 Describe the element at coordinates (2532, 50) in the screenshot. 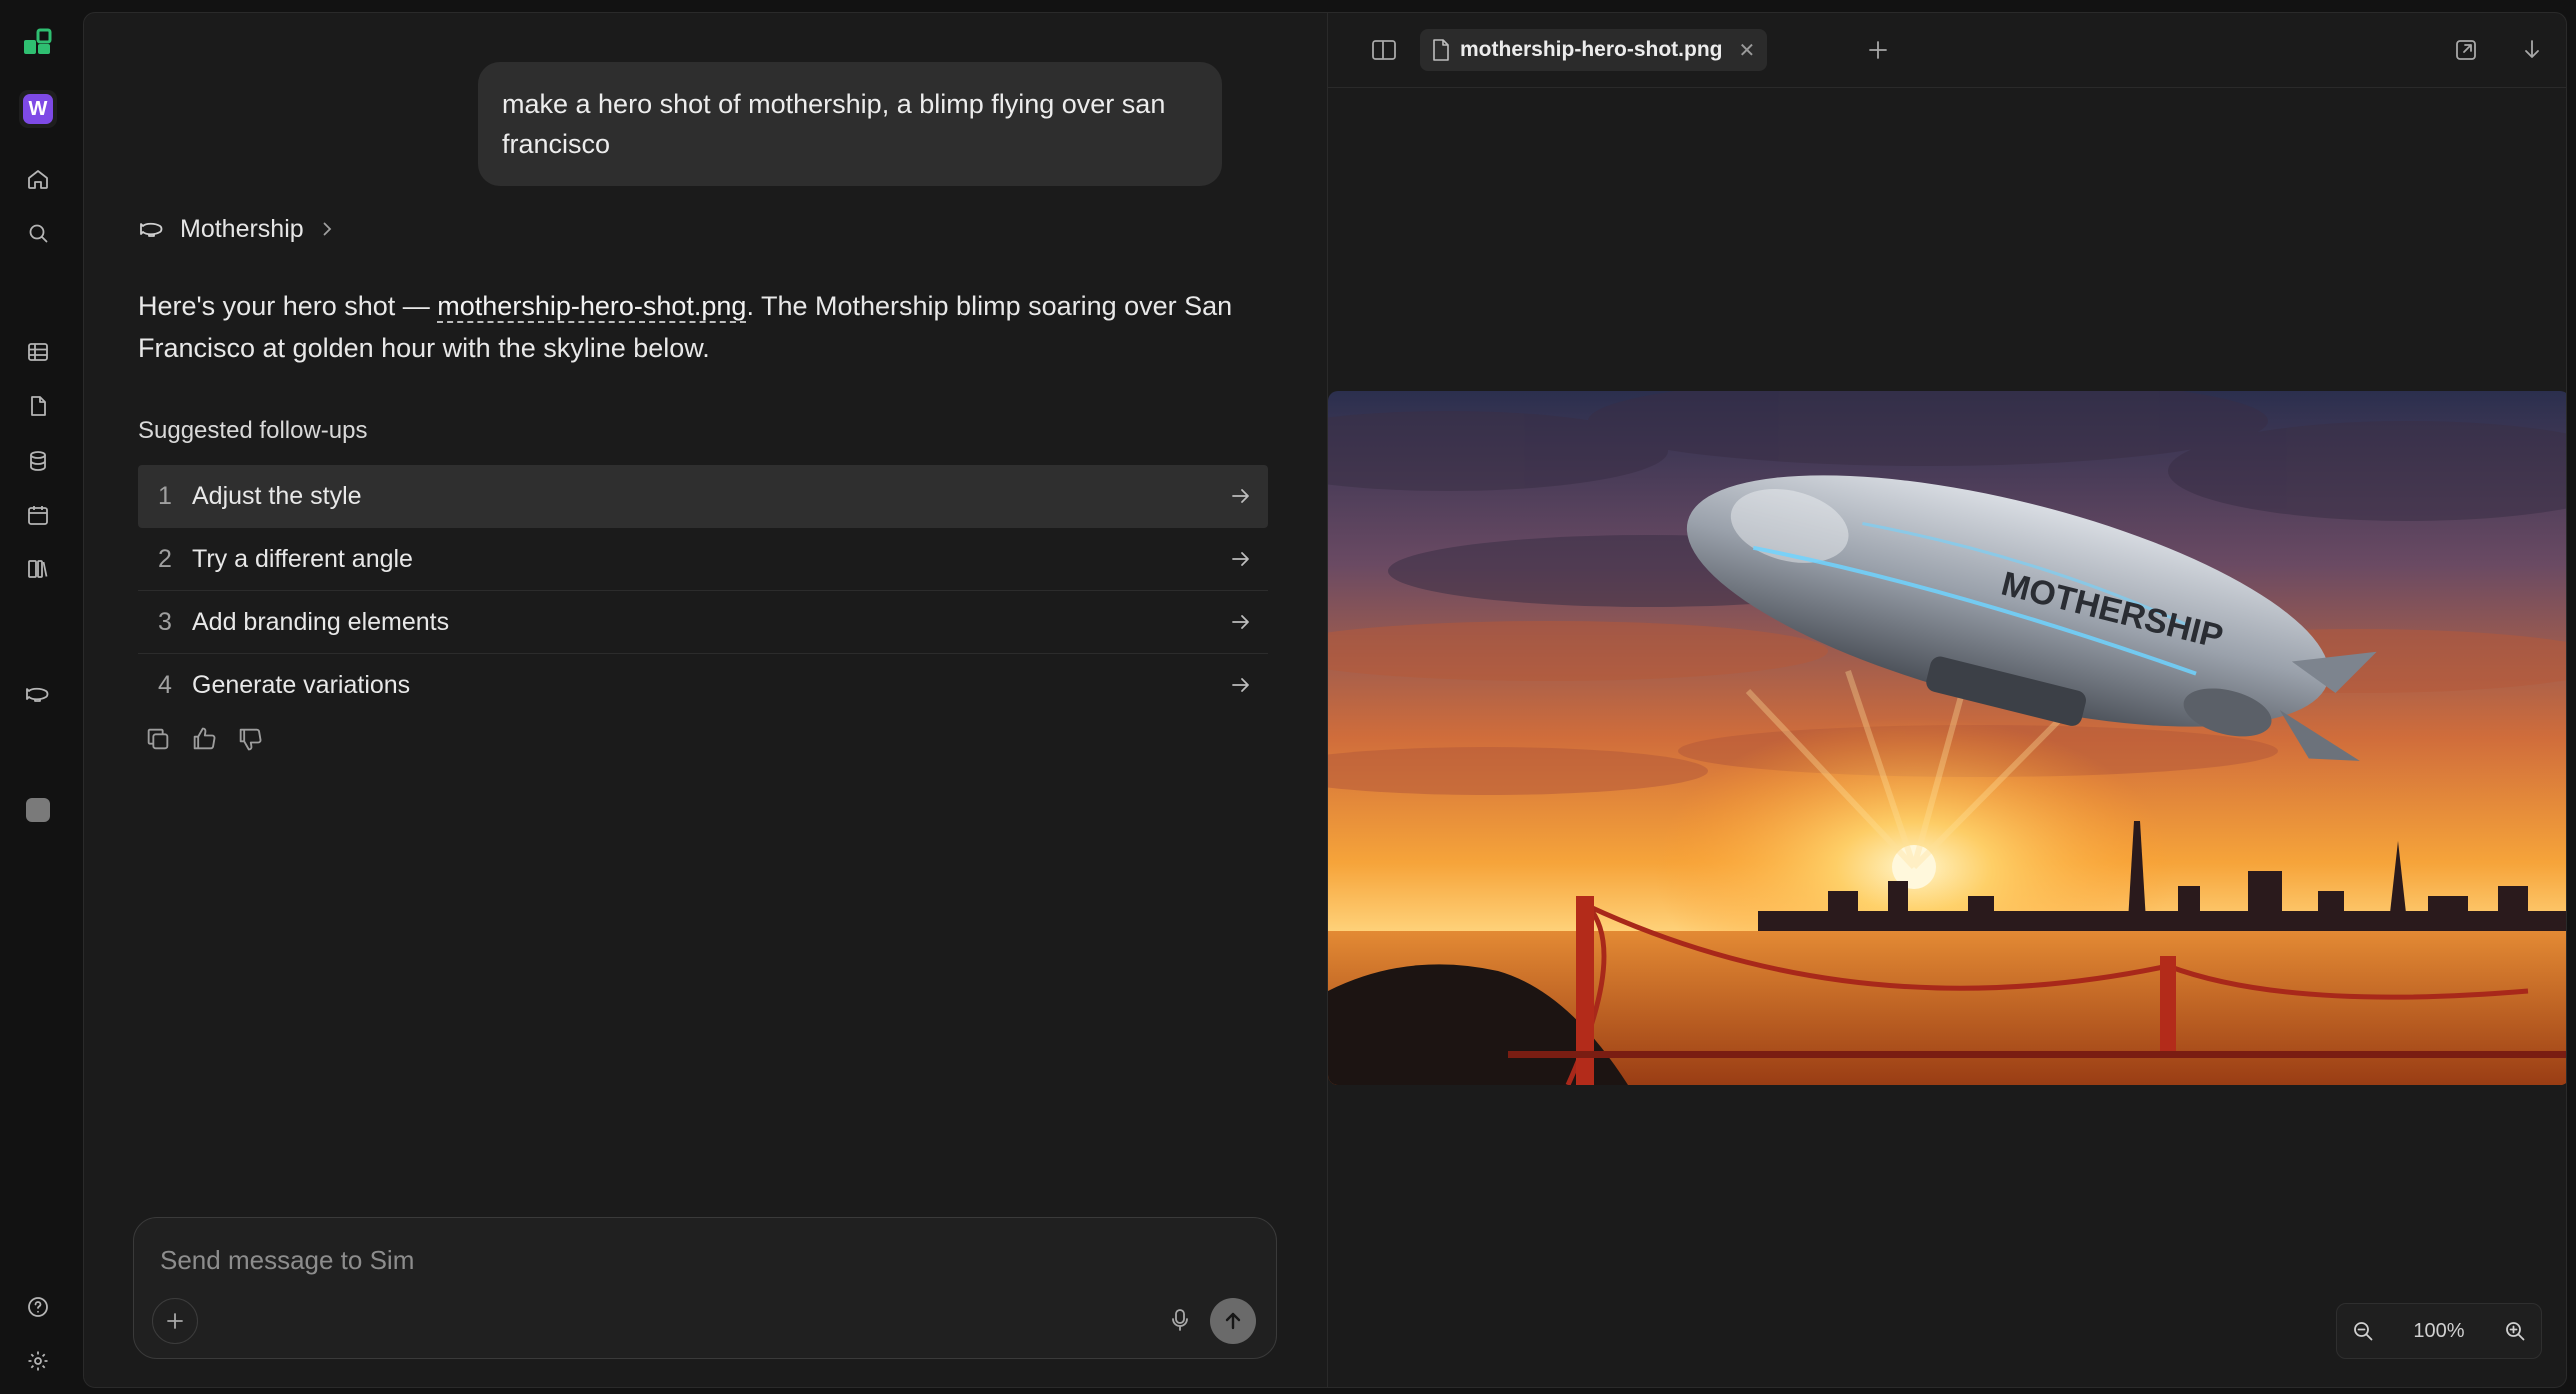

I see `download-icon` at that location.